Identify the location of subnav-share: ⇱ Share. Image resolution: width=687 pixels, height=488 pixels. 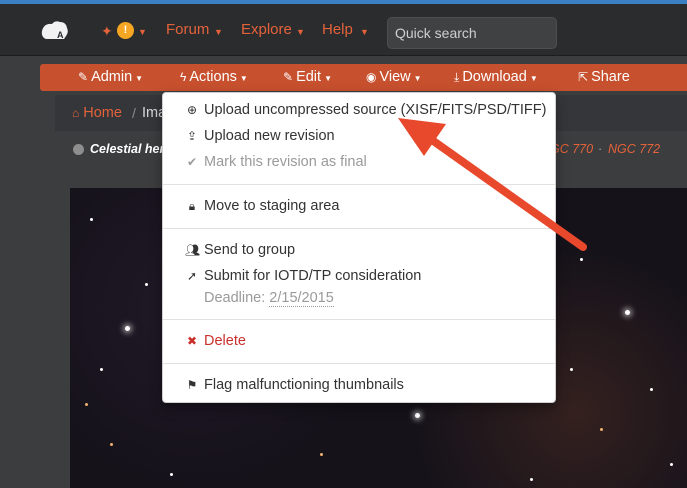
(604, 77).